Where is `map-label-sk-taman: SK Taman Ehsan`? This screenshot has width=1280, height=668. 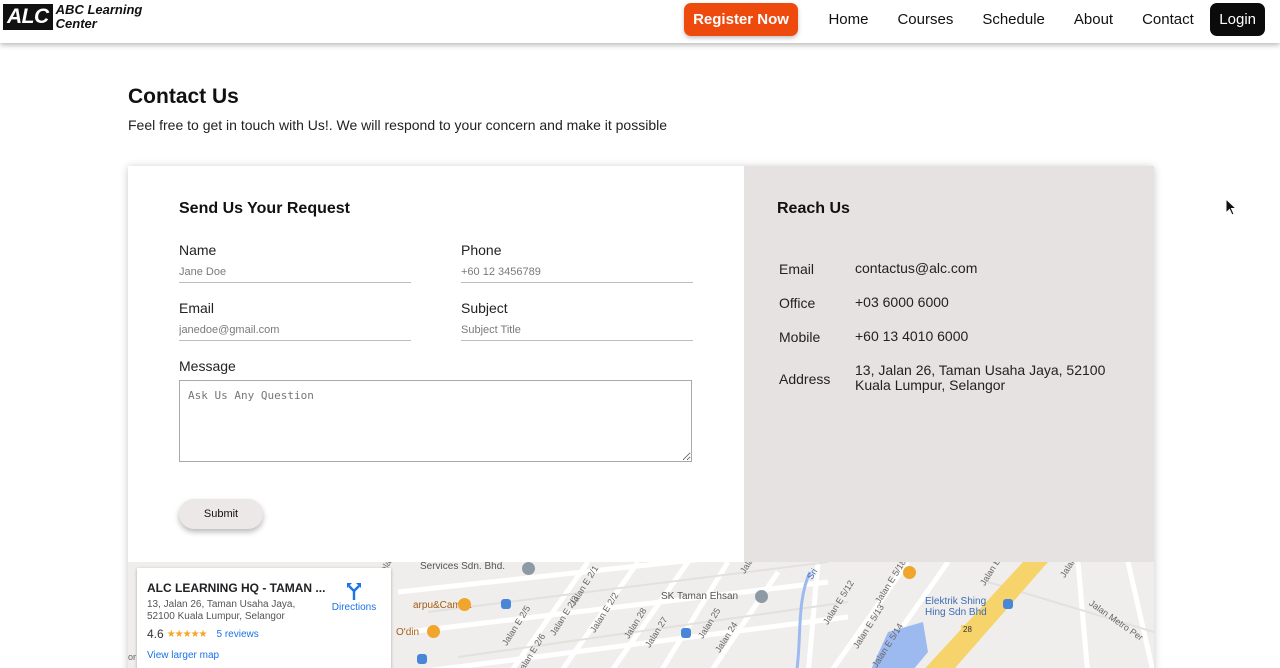
map-label-sk-taman: SK Taman Ehsan is located at coordinates (700, 596).